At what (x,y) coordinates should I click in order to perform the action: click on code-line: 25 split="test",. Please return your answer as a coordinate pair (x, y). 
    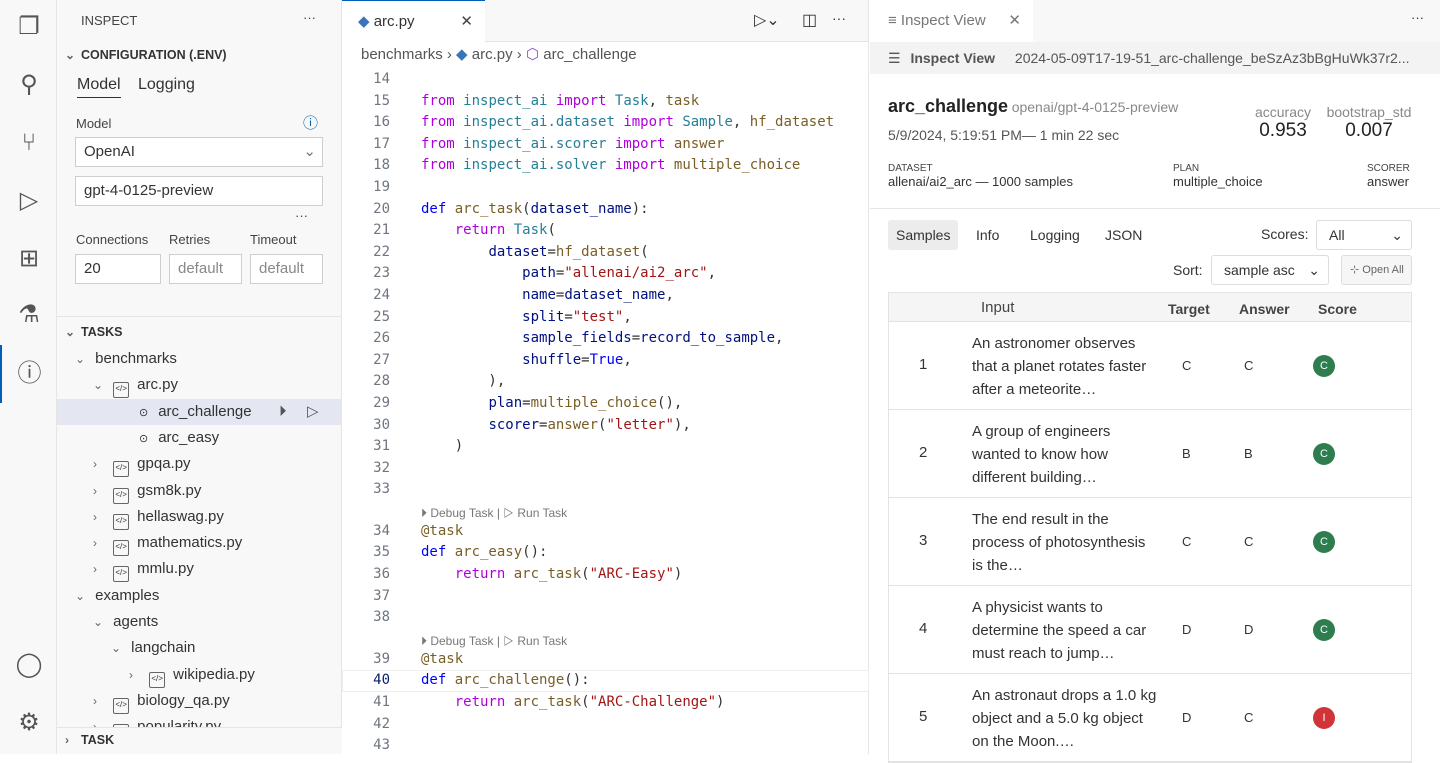
    Looking at the image, I should click on (502, 316).